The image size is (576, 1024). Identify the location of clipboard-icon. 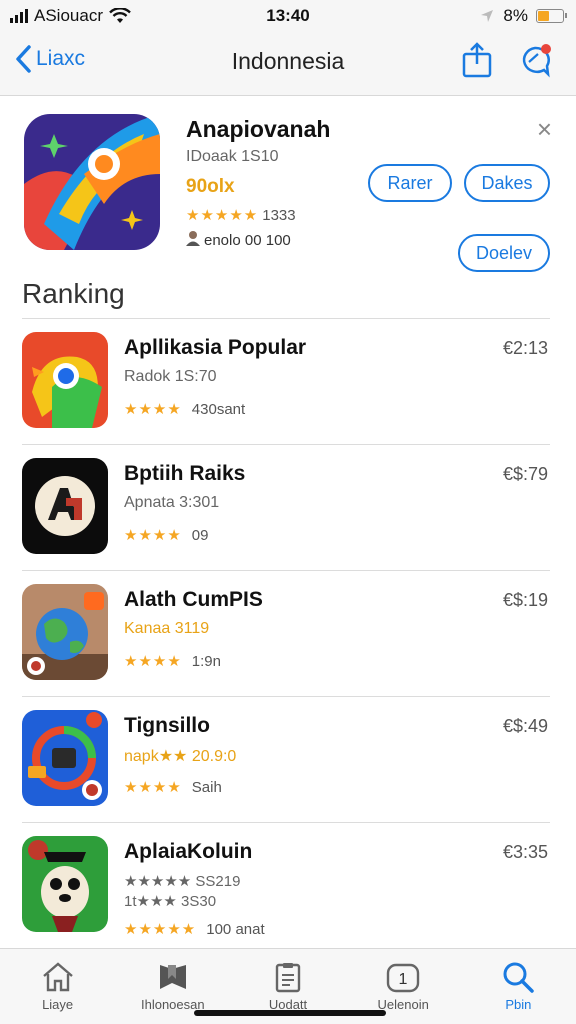
(288, 978).